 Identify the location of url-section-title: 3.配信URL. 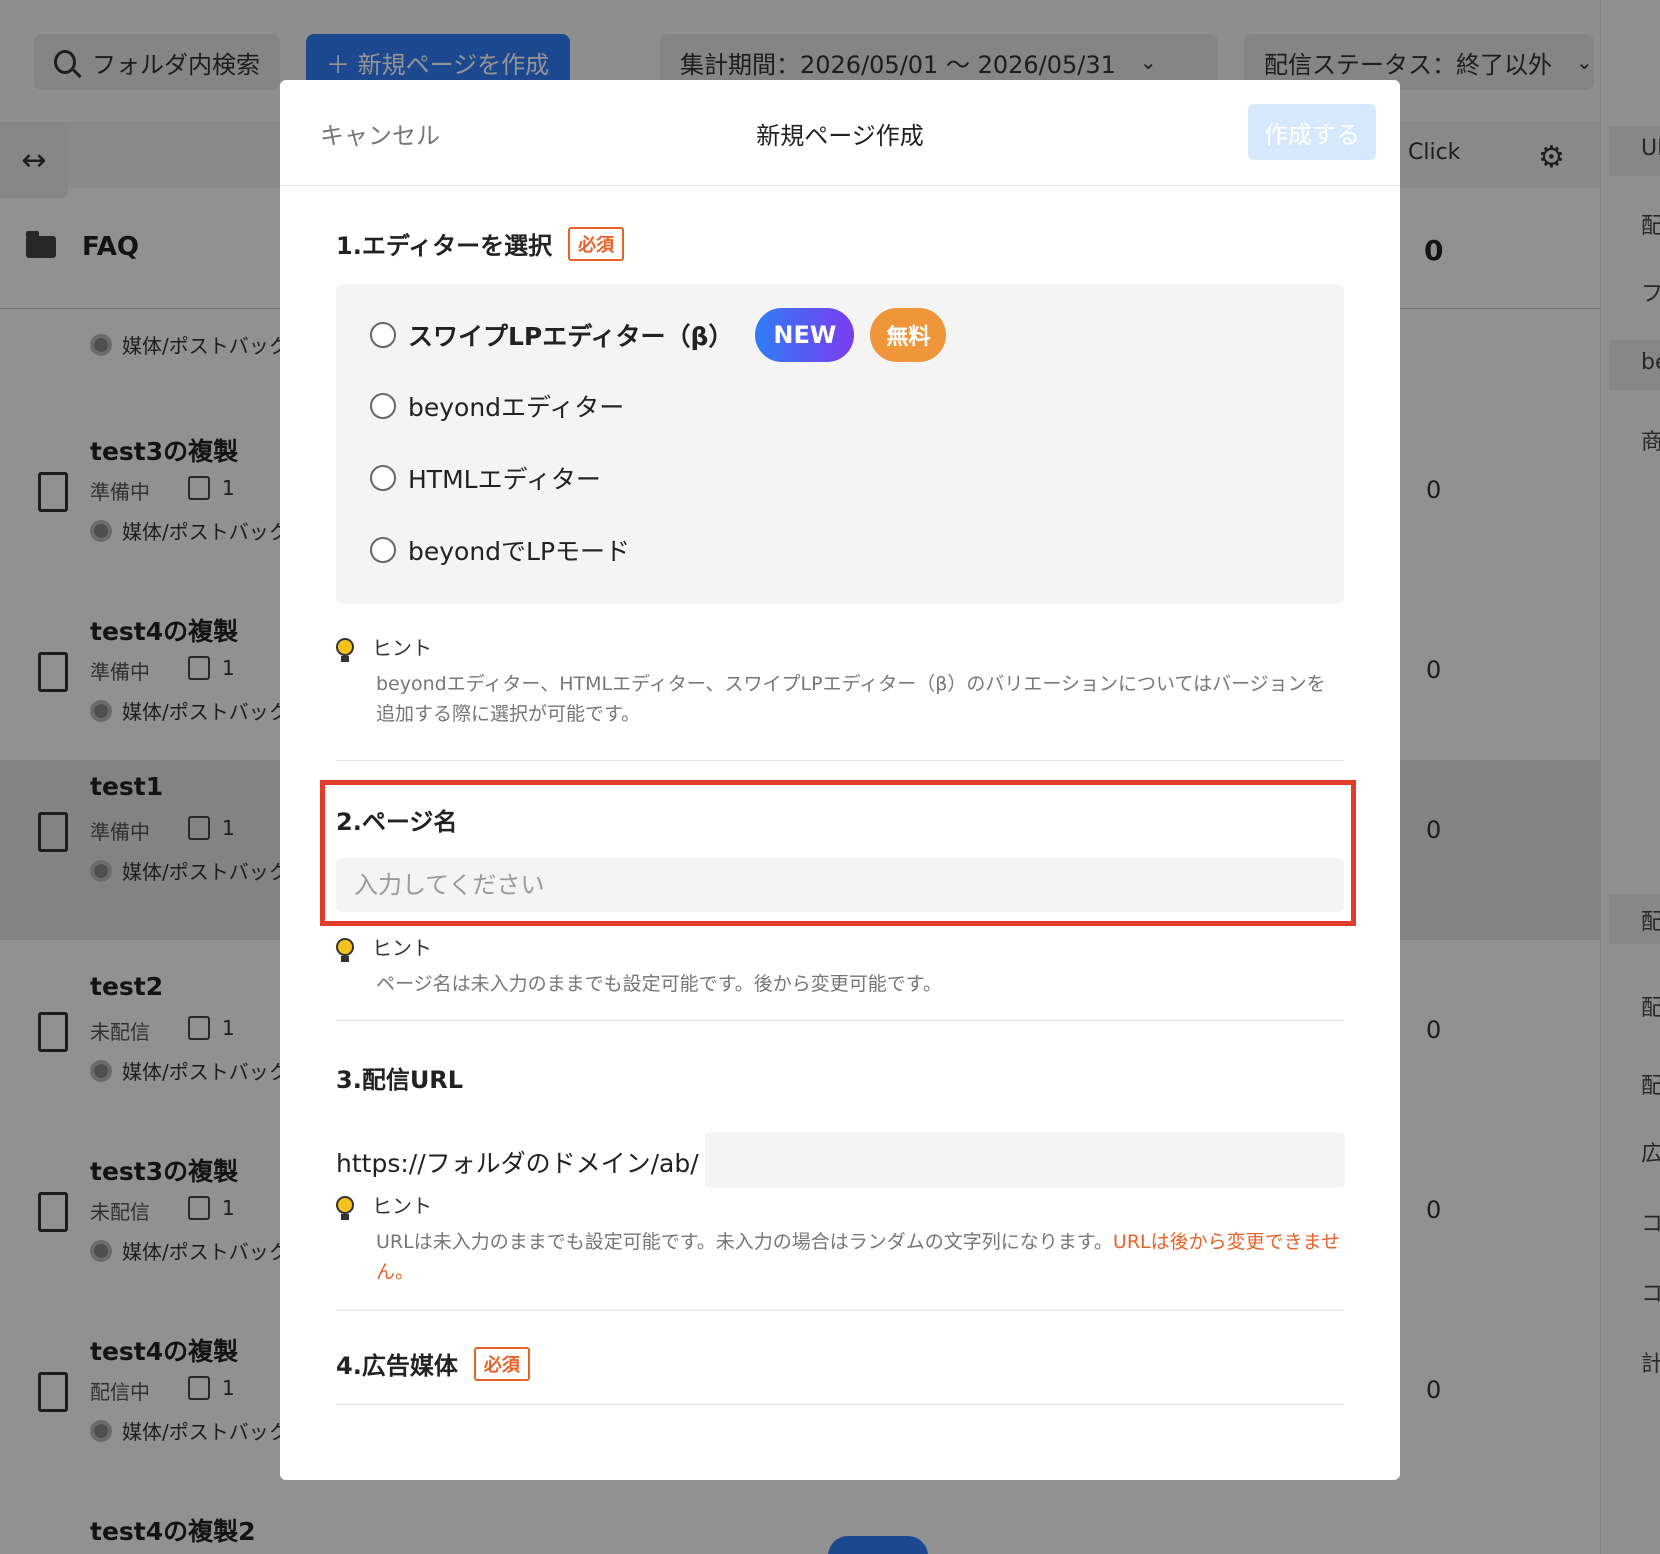
(400, 1080).